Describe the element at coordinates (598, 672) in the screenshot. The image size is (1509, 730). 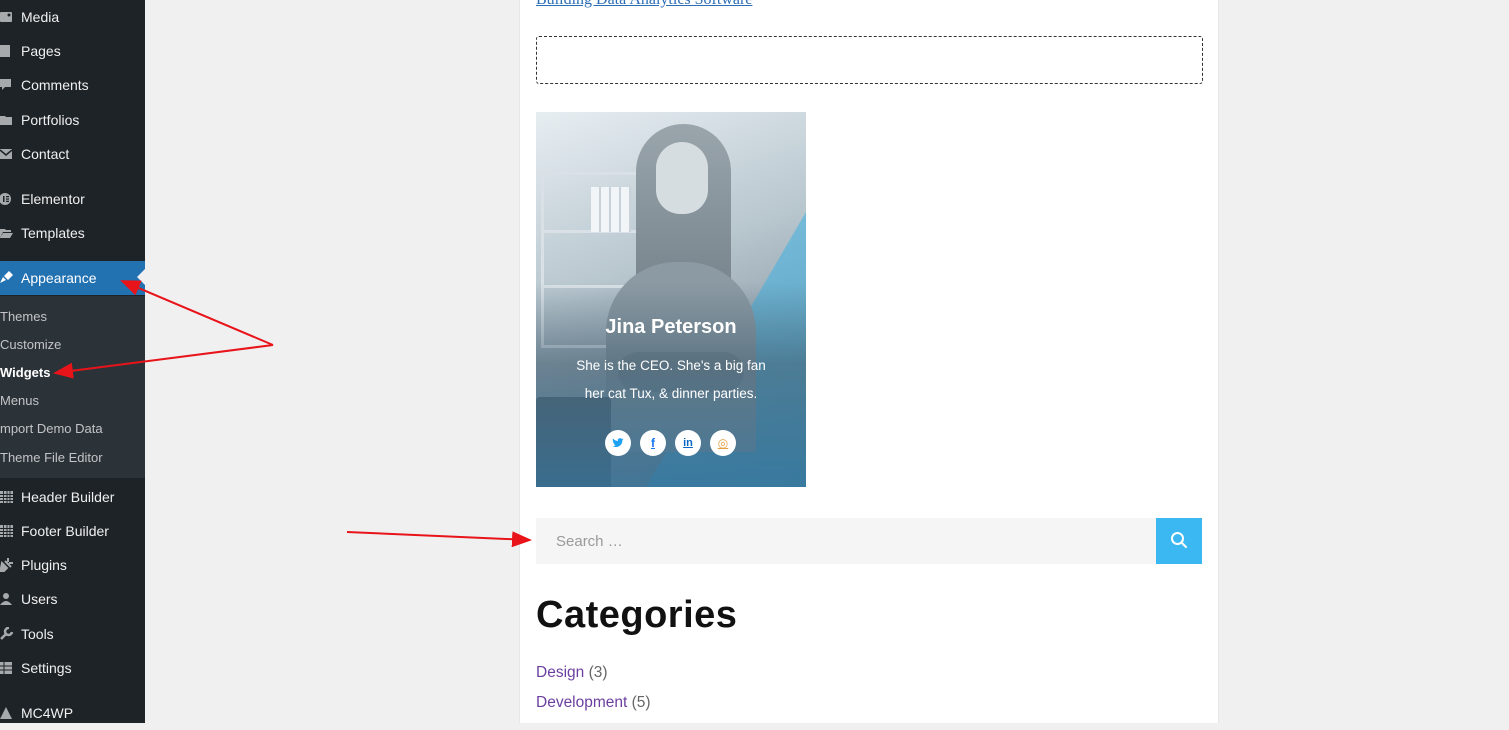
I see `category-count: (3)` at that location.